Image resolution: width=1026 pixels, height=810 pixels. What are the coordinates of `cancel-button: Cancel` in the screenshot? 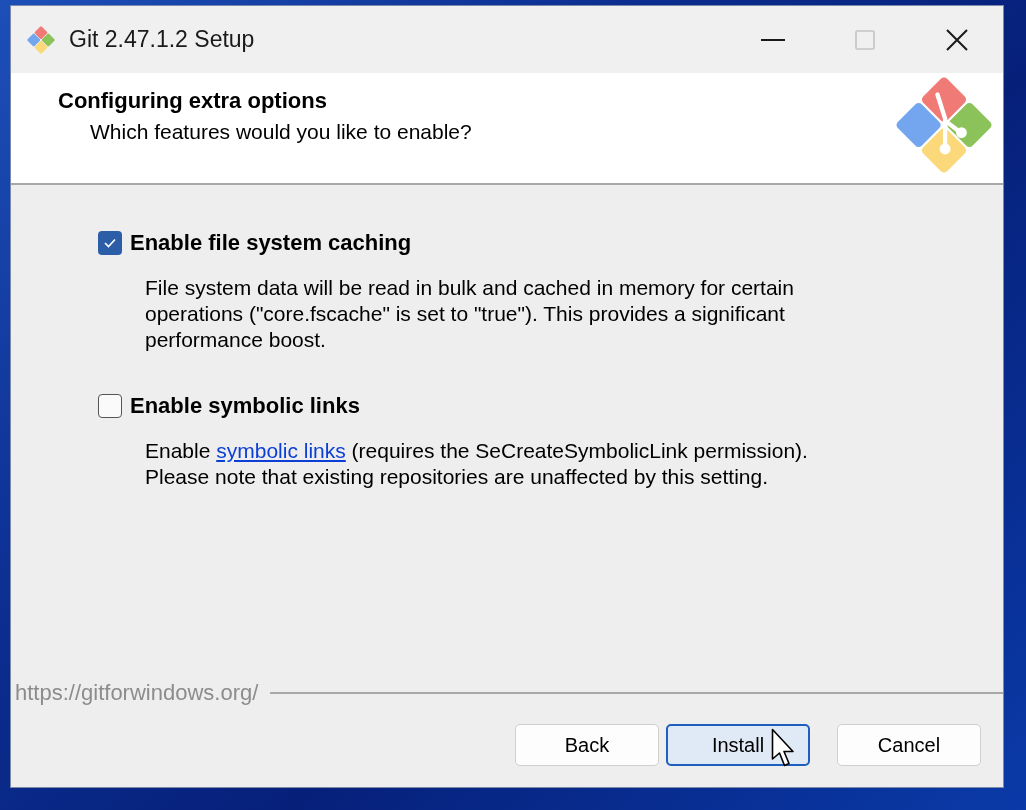 It's located at (909, 745).